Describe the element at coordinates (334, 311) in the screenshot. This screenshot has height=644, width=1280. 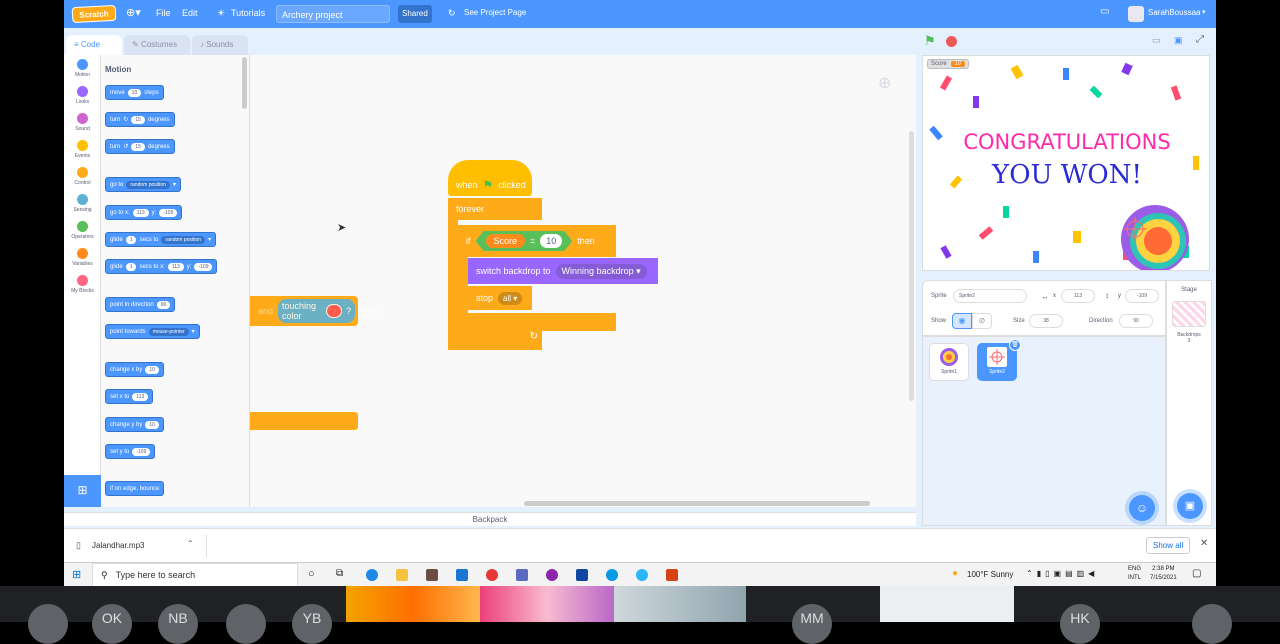
I see `color-swatch` at that location.